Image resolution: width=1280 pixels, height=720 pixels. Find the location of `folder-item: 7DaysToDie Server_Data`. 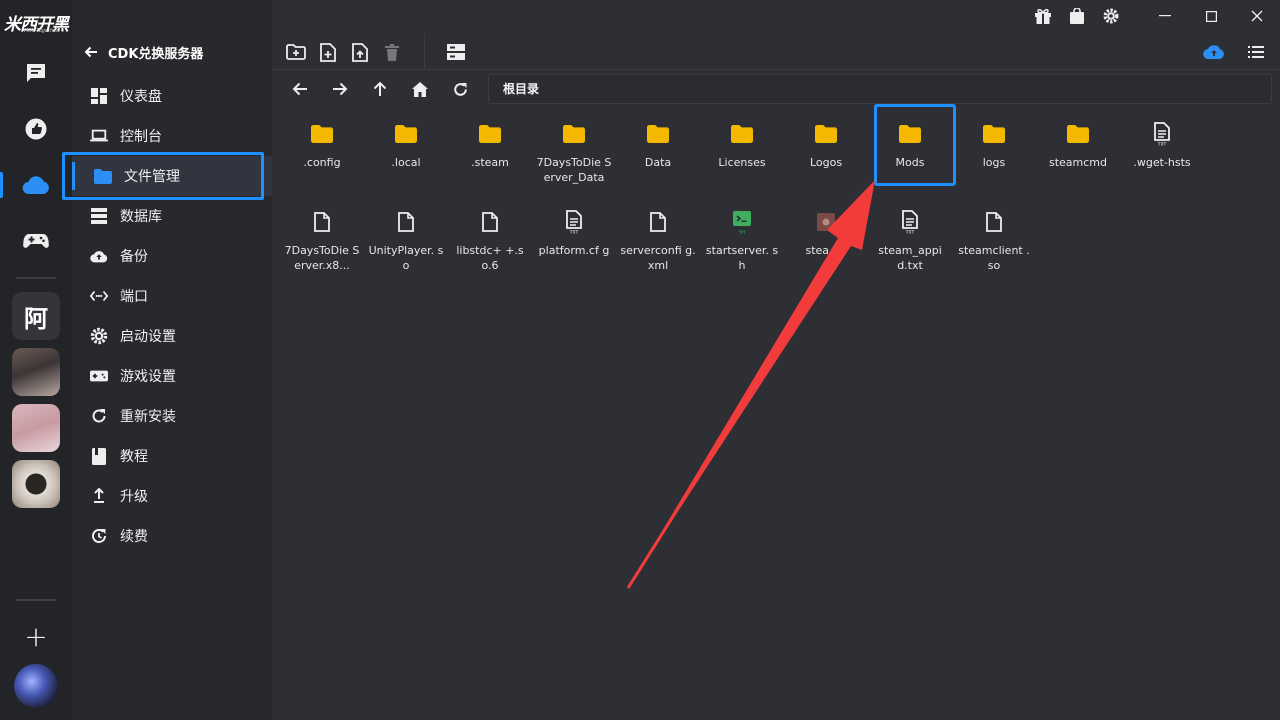

folder-item: 7DaysToDie Server_Data is located at coordinates (574, 154).